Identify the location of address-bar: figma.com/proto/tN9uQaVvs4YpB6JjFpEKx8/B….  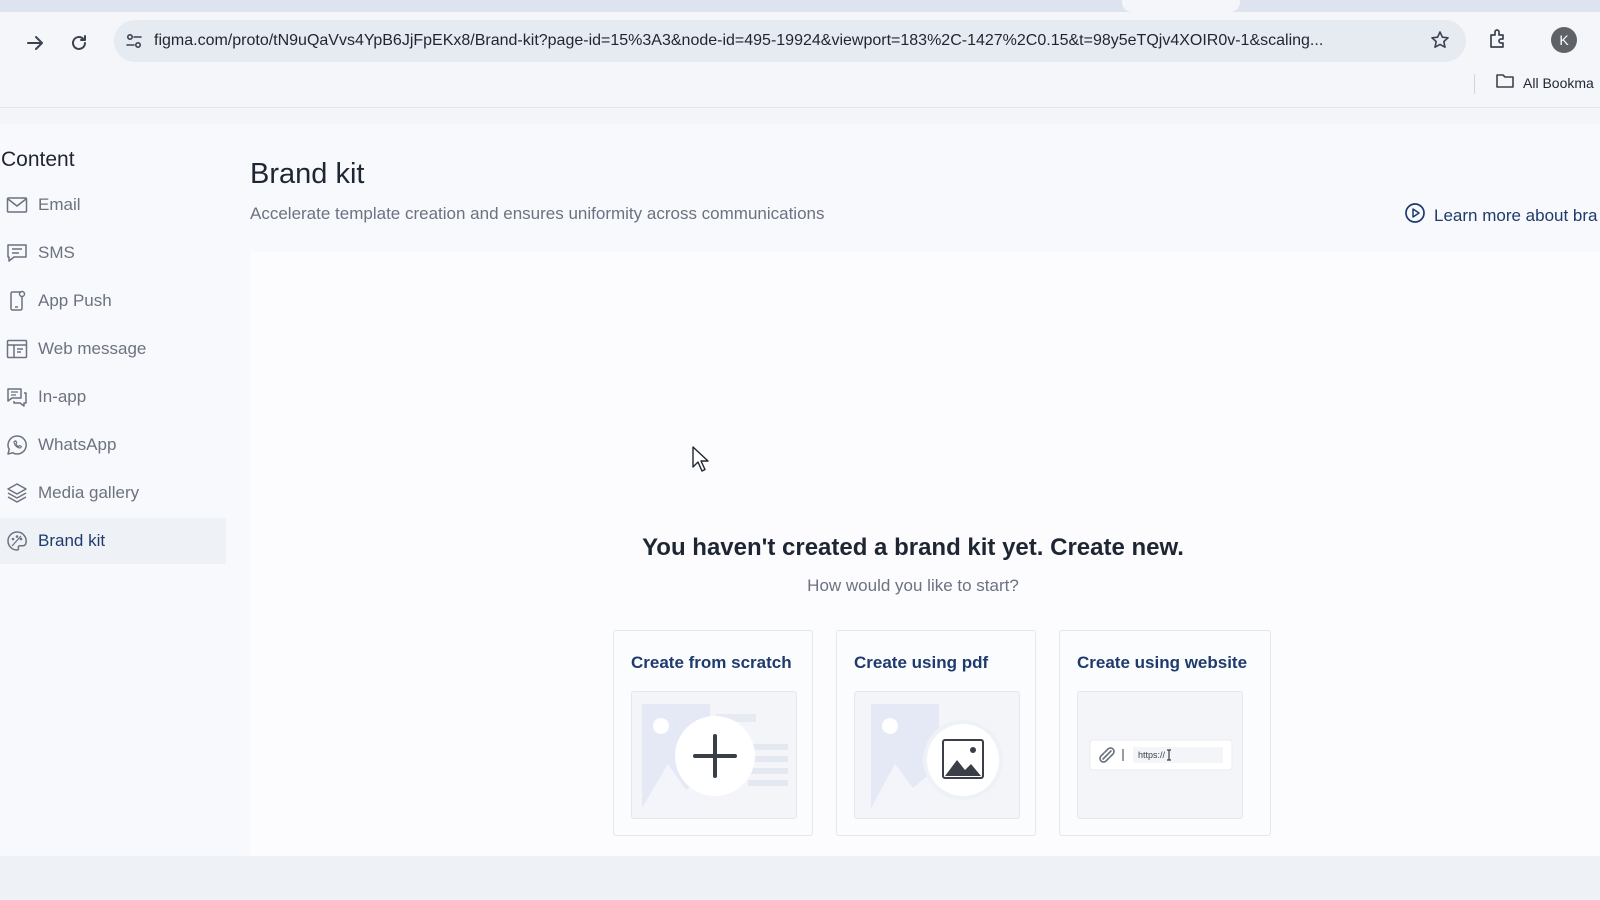
(790, 41).